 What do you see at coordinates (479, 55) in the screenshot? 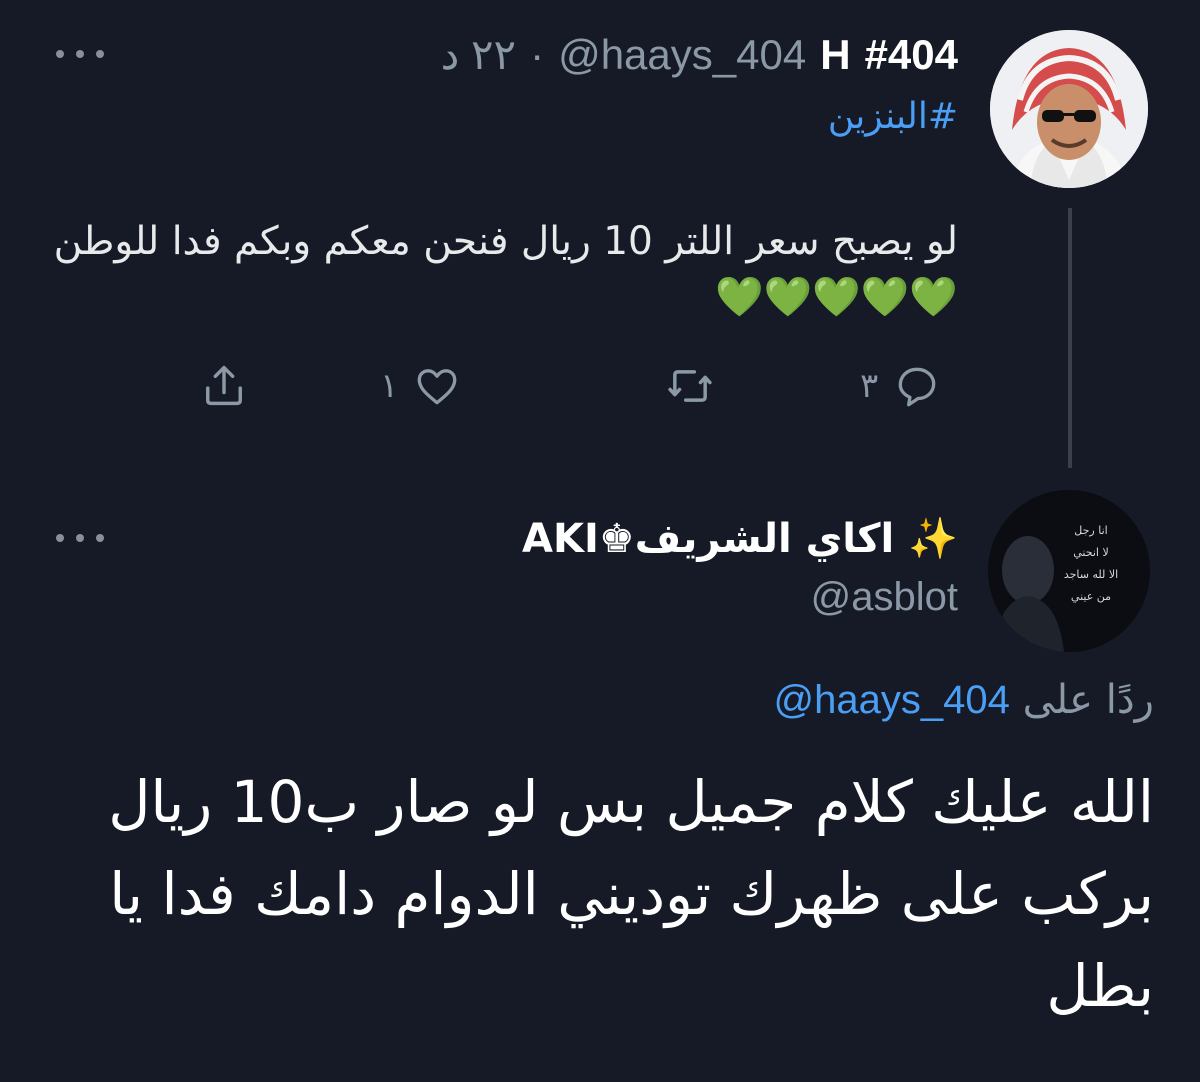
I see `timestamp: ٢٢ د` at bounding box center [479, 55].